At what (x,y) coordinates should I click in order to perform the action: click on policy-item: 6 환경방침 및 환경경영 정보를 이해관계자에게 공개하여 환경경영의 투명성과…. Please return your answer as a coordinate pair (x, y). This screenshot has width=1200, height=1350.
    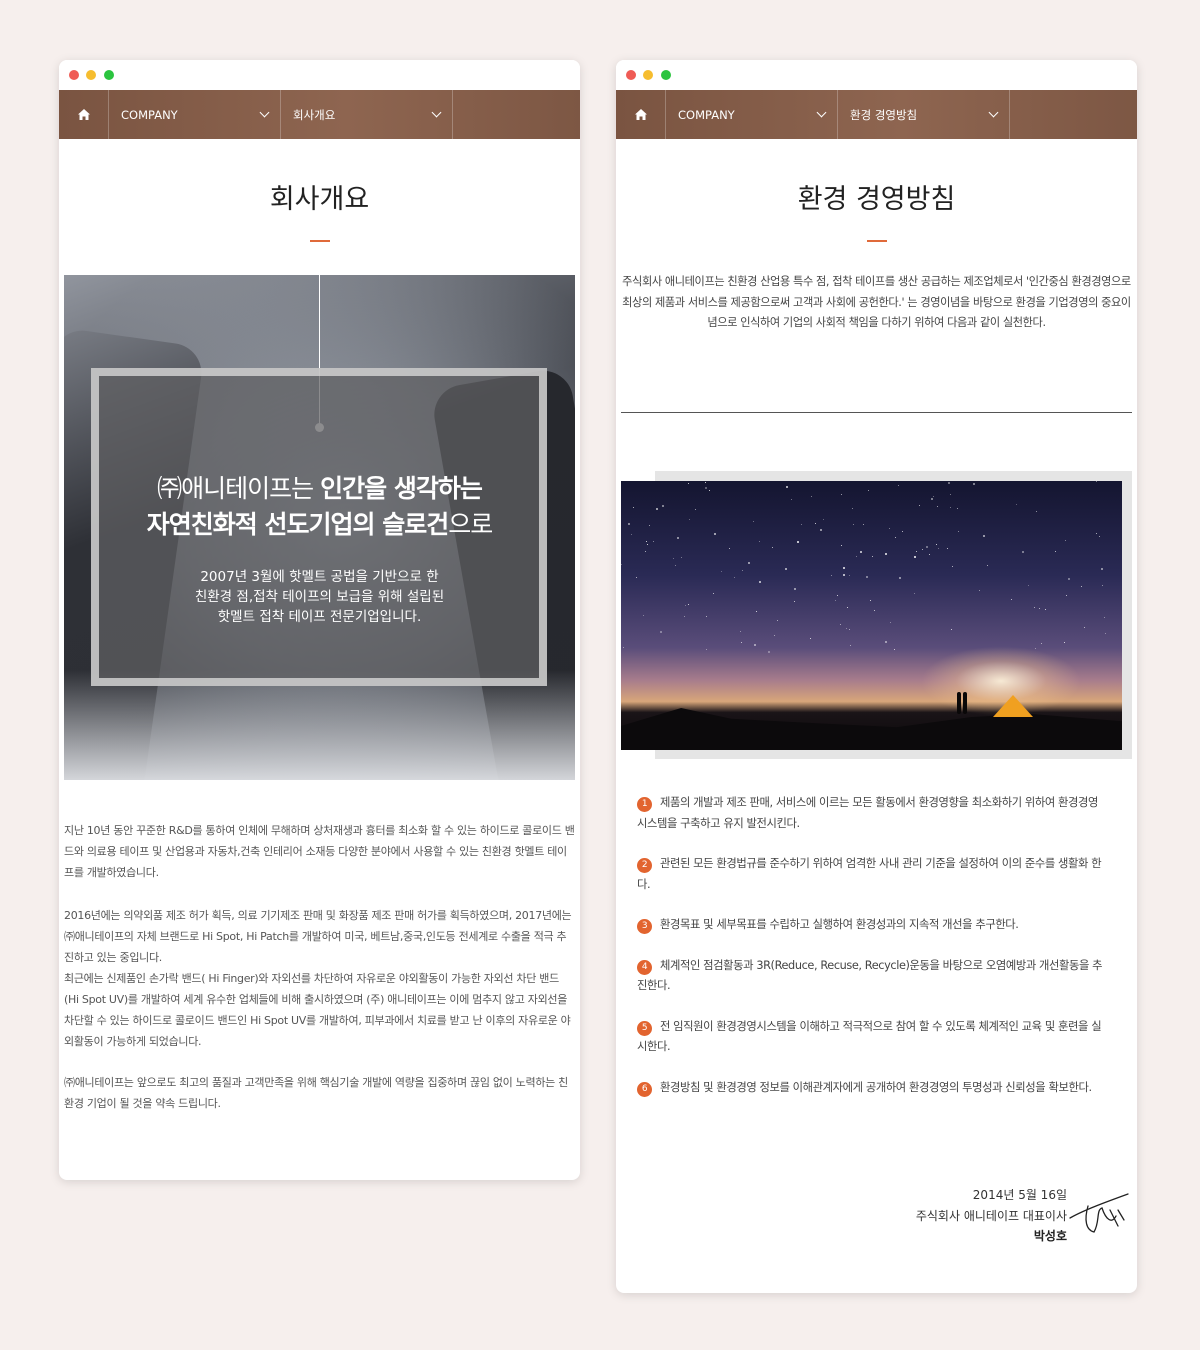
    Looking at the image, I should click on (872, 1088).